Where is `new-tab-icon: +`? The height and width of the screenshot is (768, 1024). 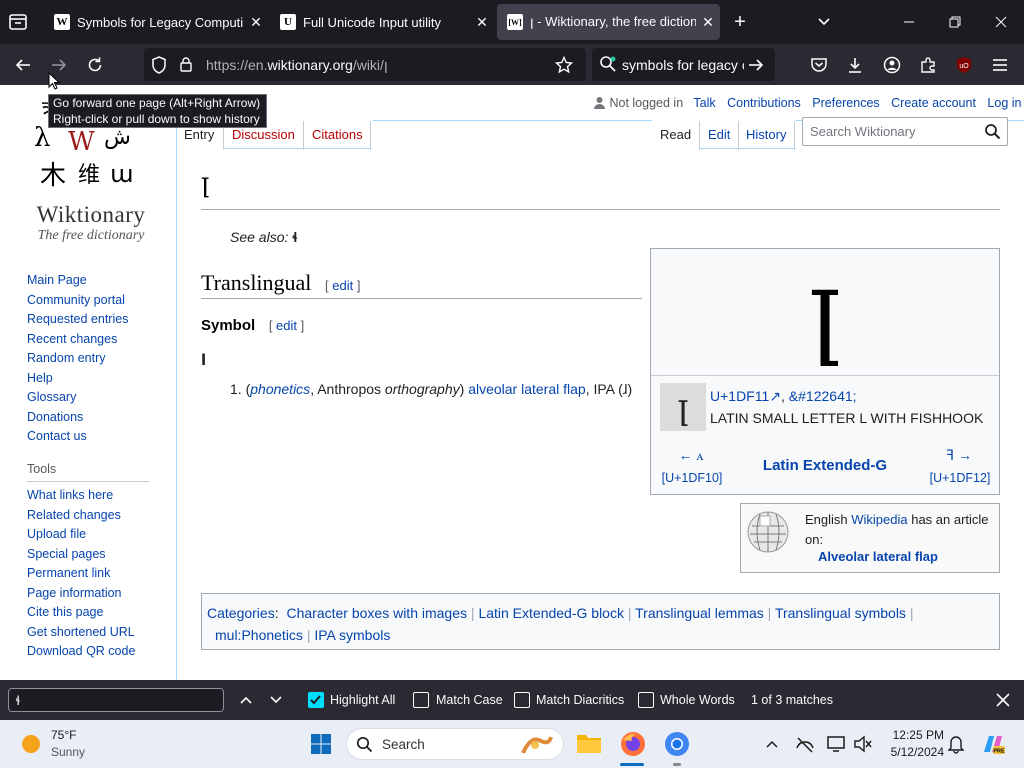
new-tab-icon: + is located at coordinates (740, 22).